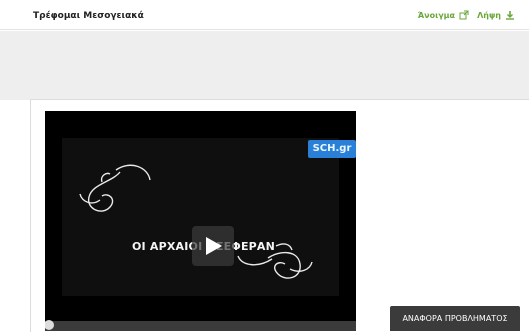  What do you see at coordinates (510, 15) in the screenshot?
I see `download-icon` at bounding box center [510, 15].